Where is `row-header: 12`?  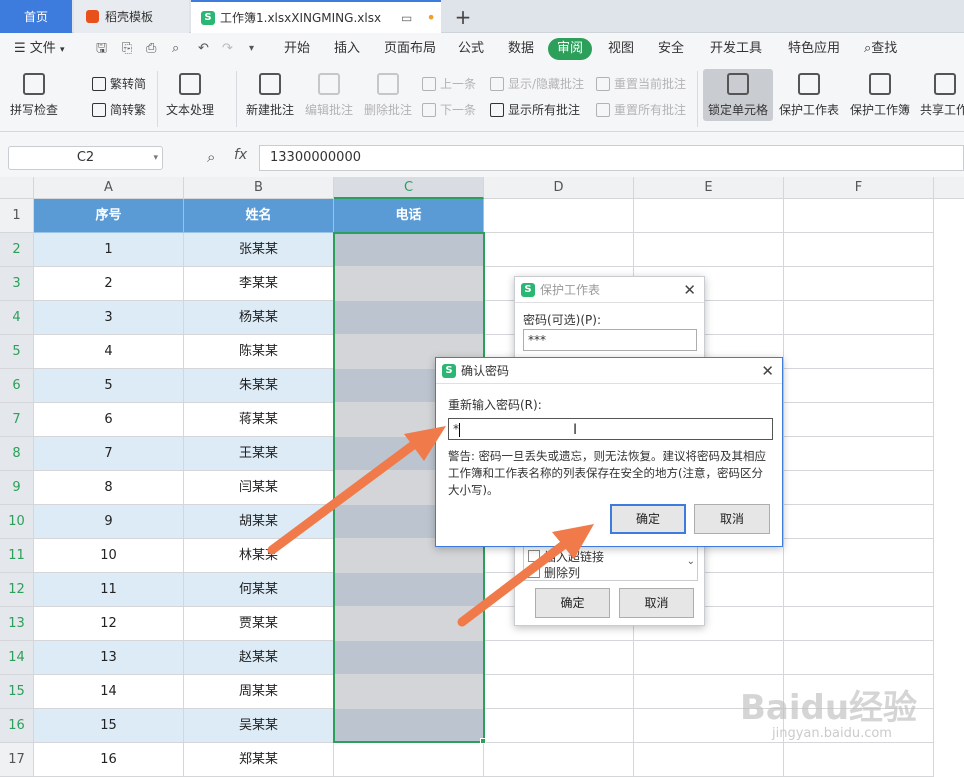
row-header: 12 is located at coordinates (17, 590).